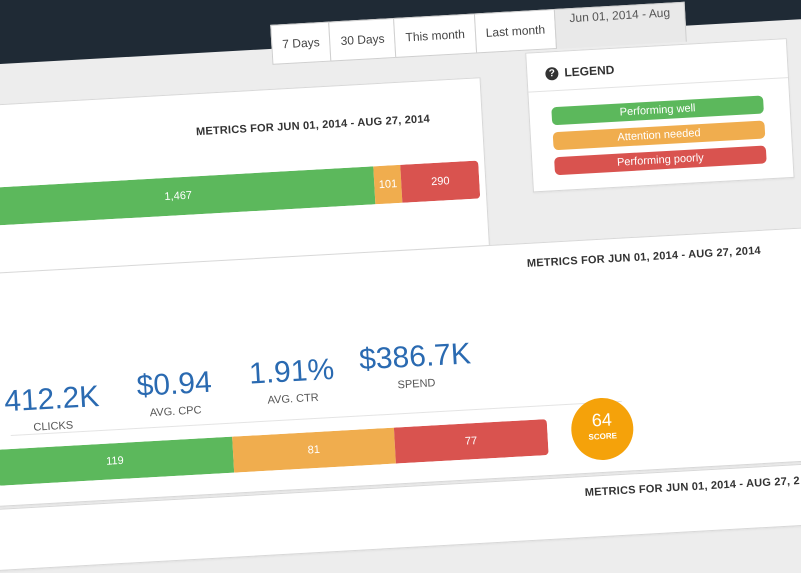 The image size is (801, 573). Describe the element at coordinates (117, 461) in the screenshot. I see `bar-segment-performing-well: 119` at that location.